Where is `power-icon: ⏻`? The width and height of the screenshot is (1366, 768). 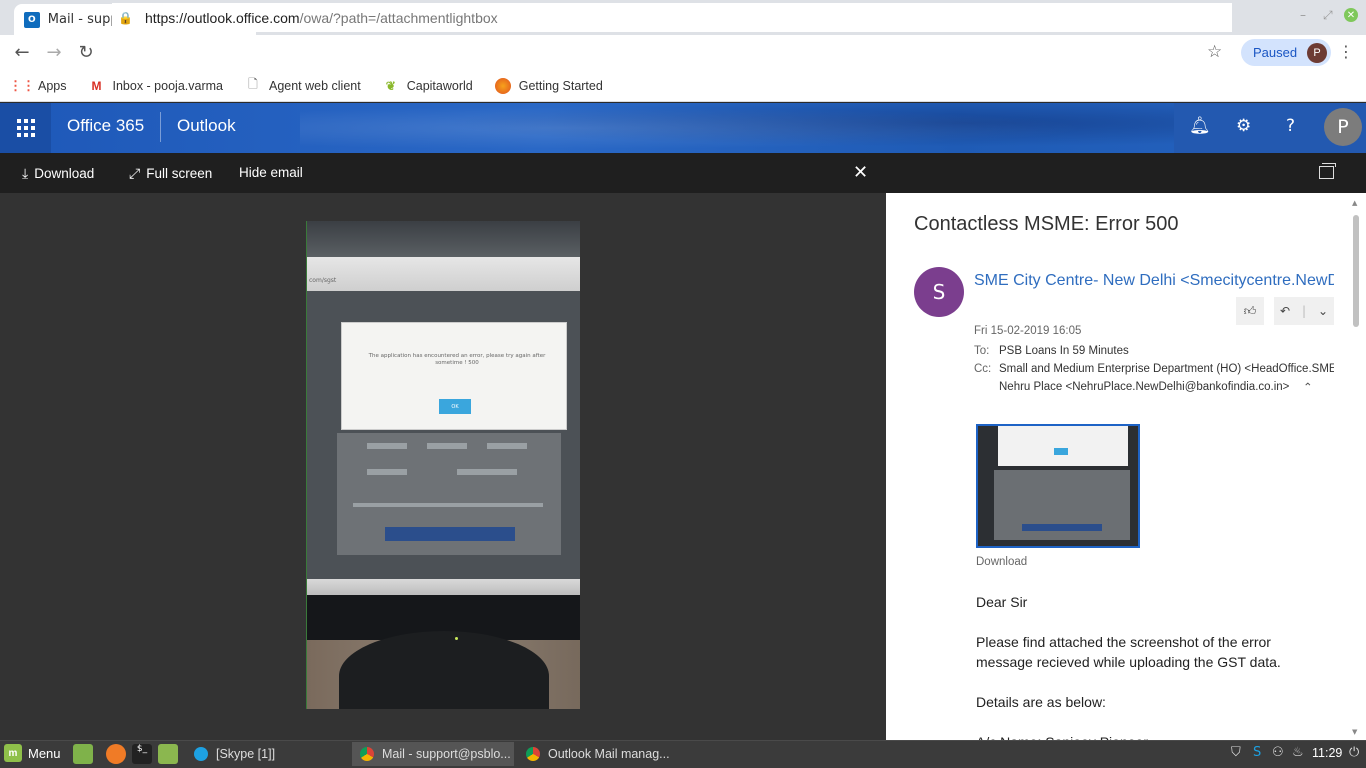 power-icon: ⏻ is located at coordinates (1354, 752).